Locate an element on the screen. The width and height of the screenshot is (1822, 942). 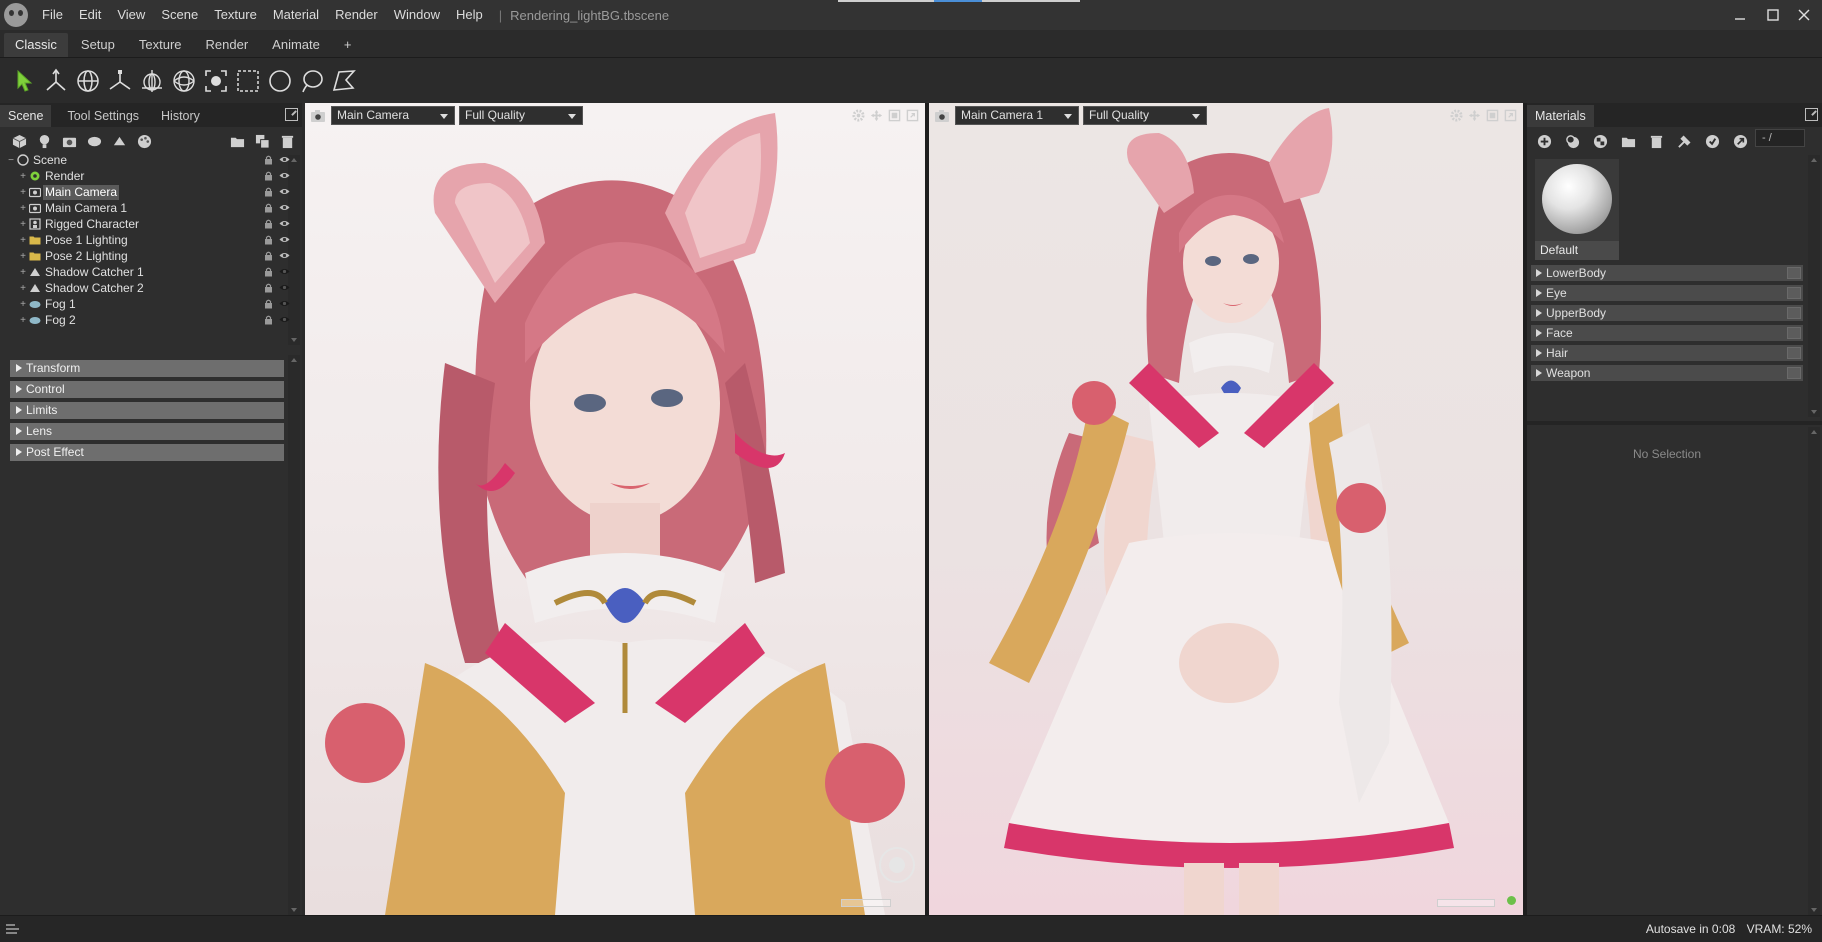
menu-file: File is located at coordinates (52, 15).